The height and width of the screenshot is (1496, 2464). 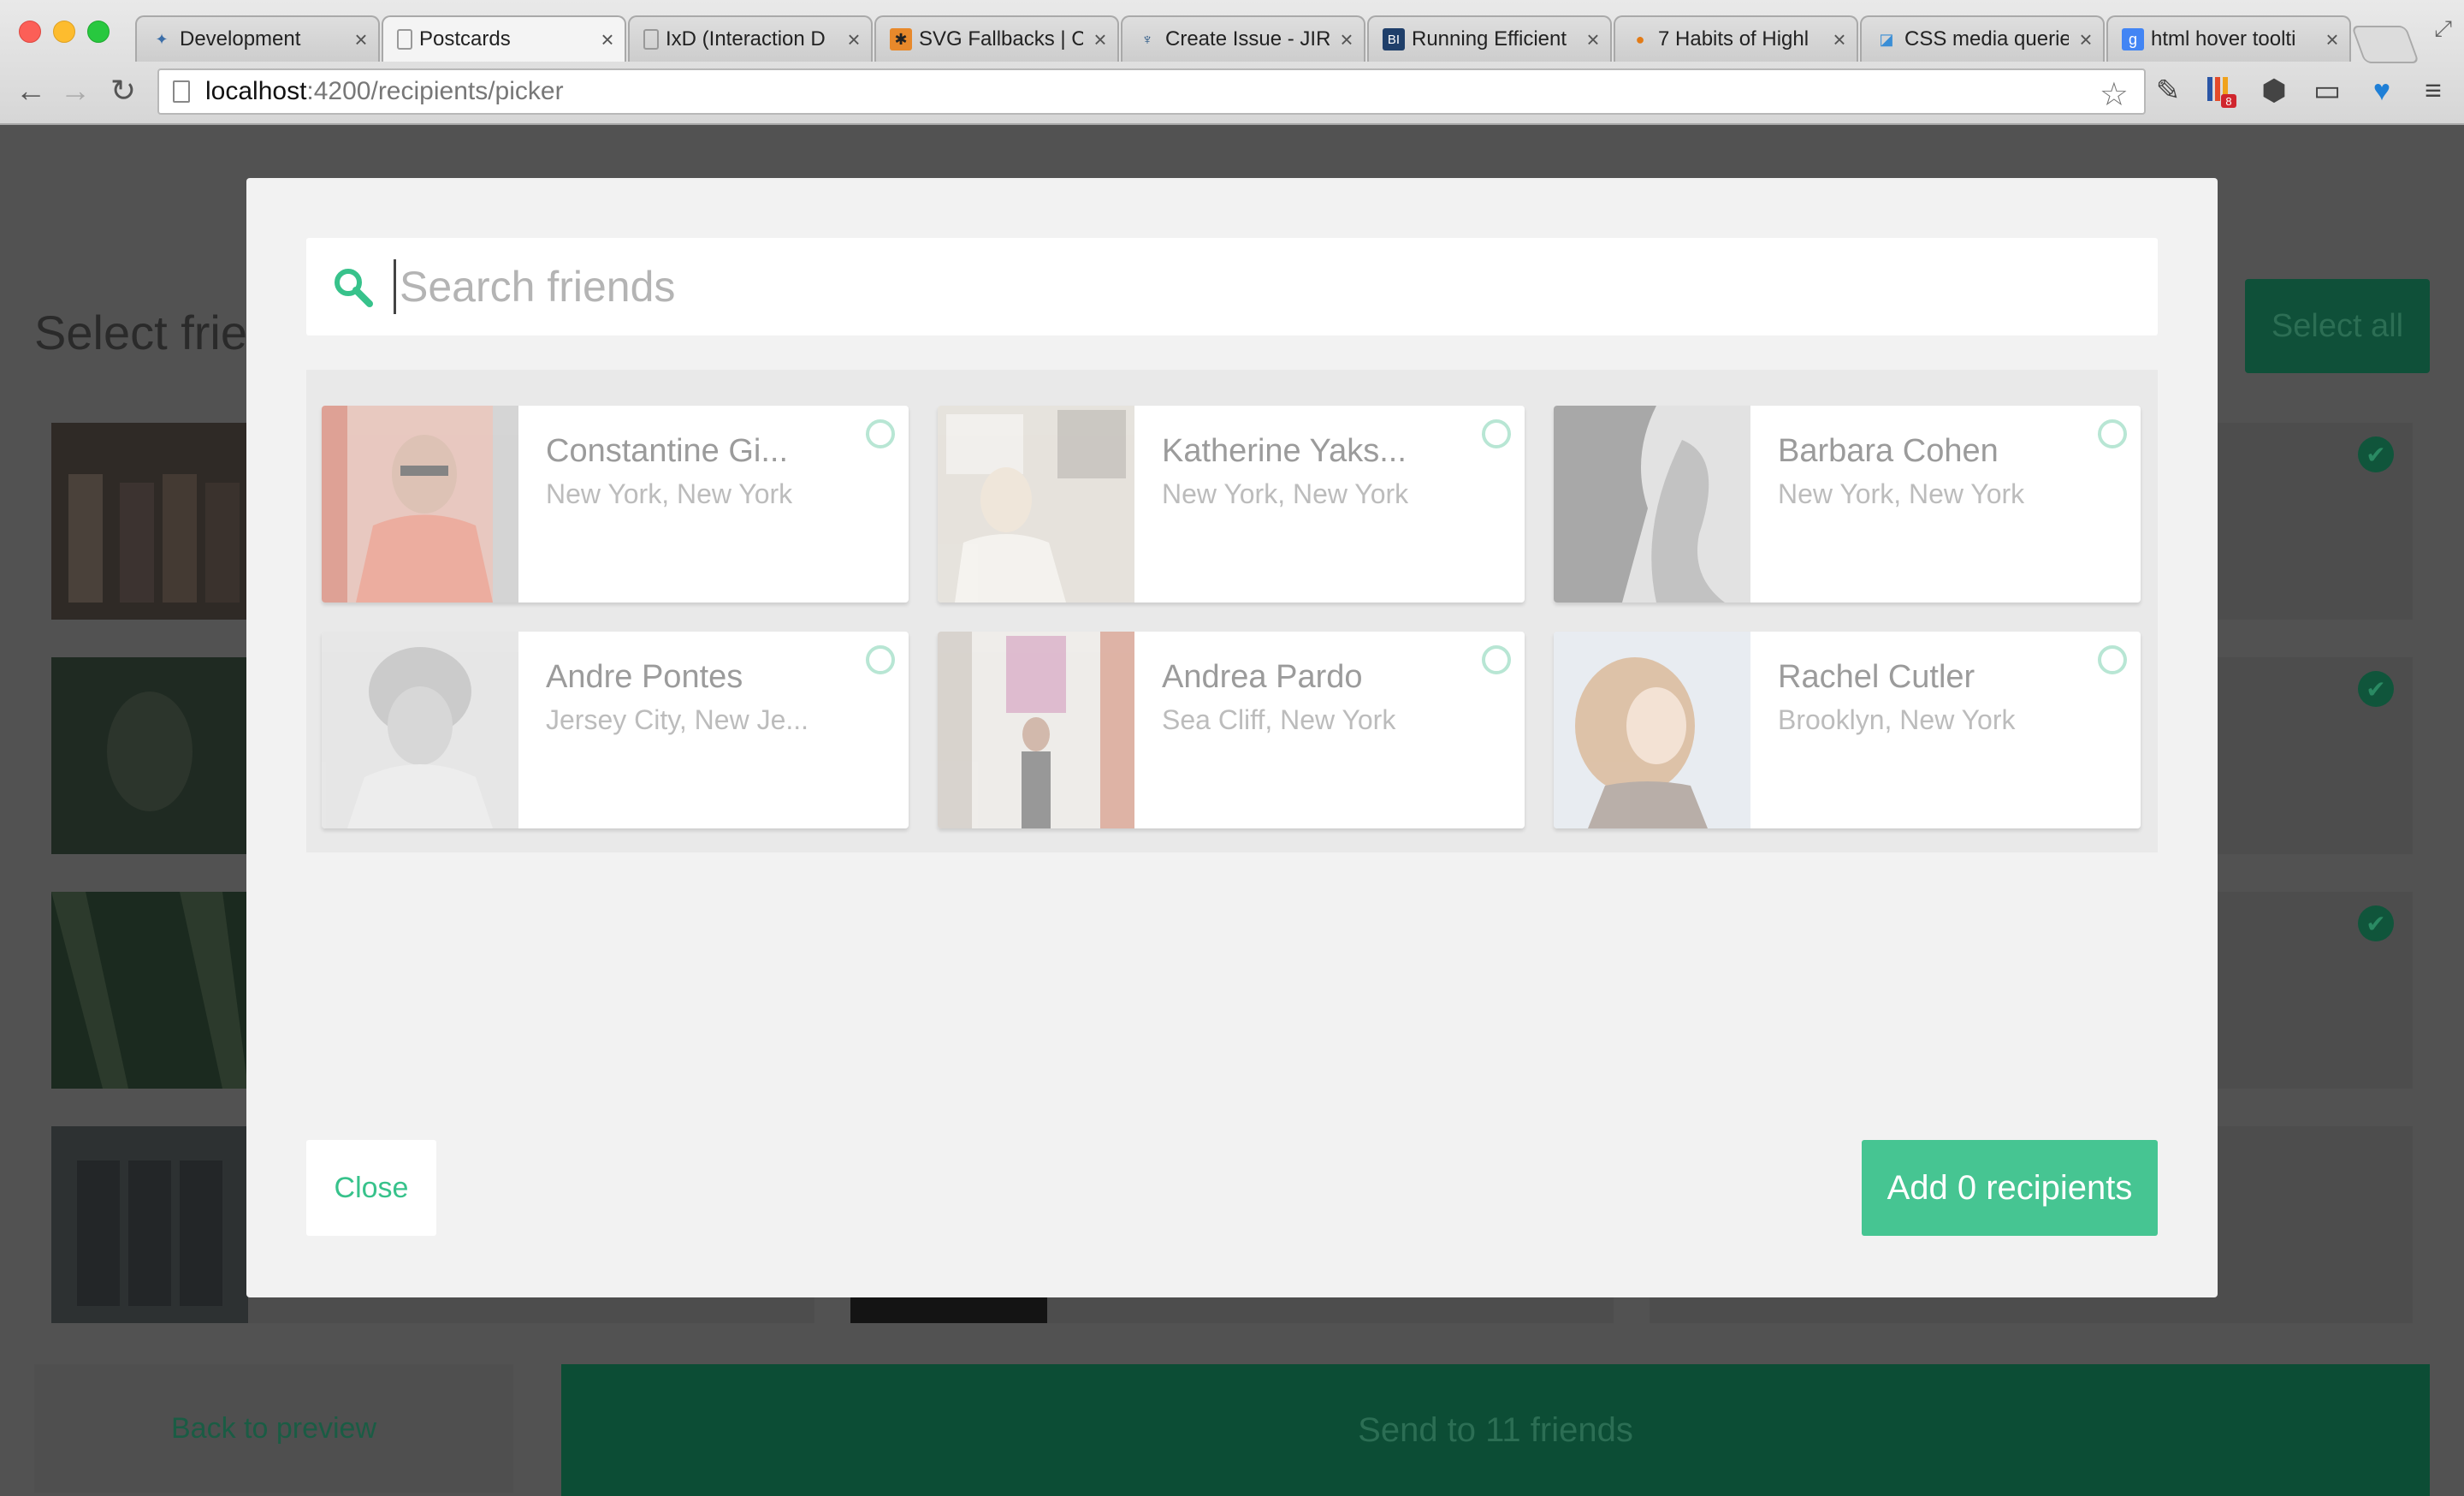 What do you see at coordinates (2433, 91) in the screenshot?
I see `menu-icon: ≡` at bounding box center [2433, 91].